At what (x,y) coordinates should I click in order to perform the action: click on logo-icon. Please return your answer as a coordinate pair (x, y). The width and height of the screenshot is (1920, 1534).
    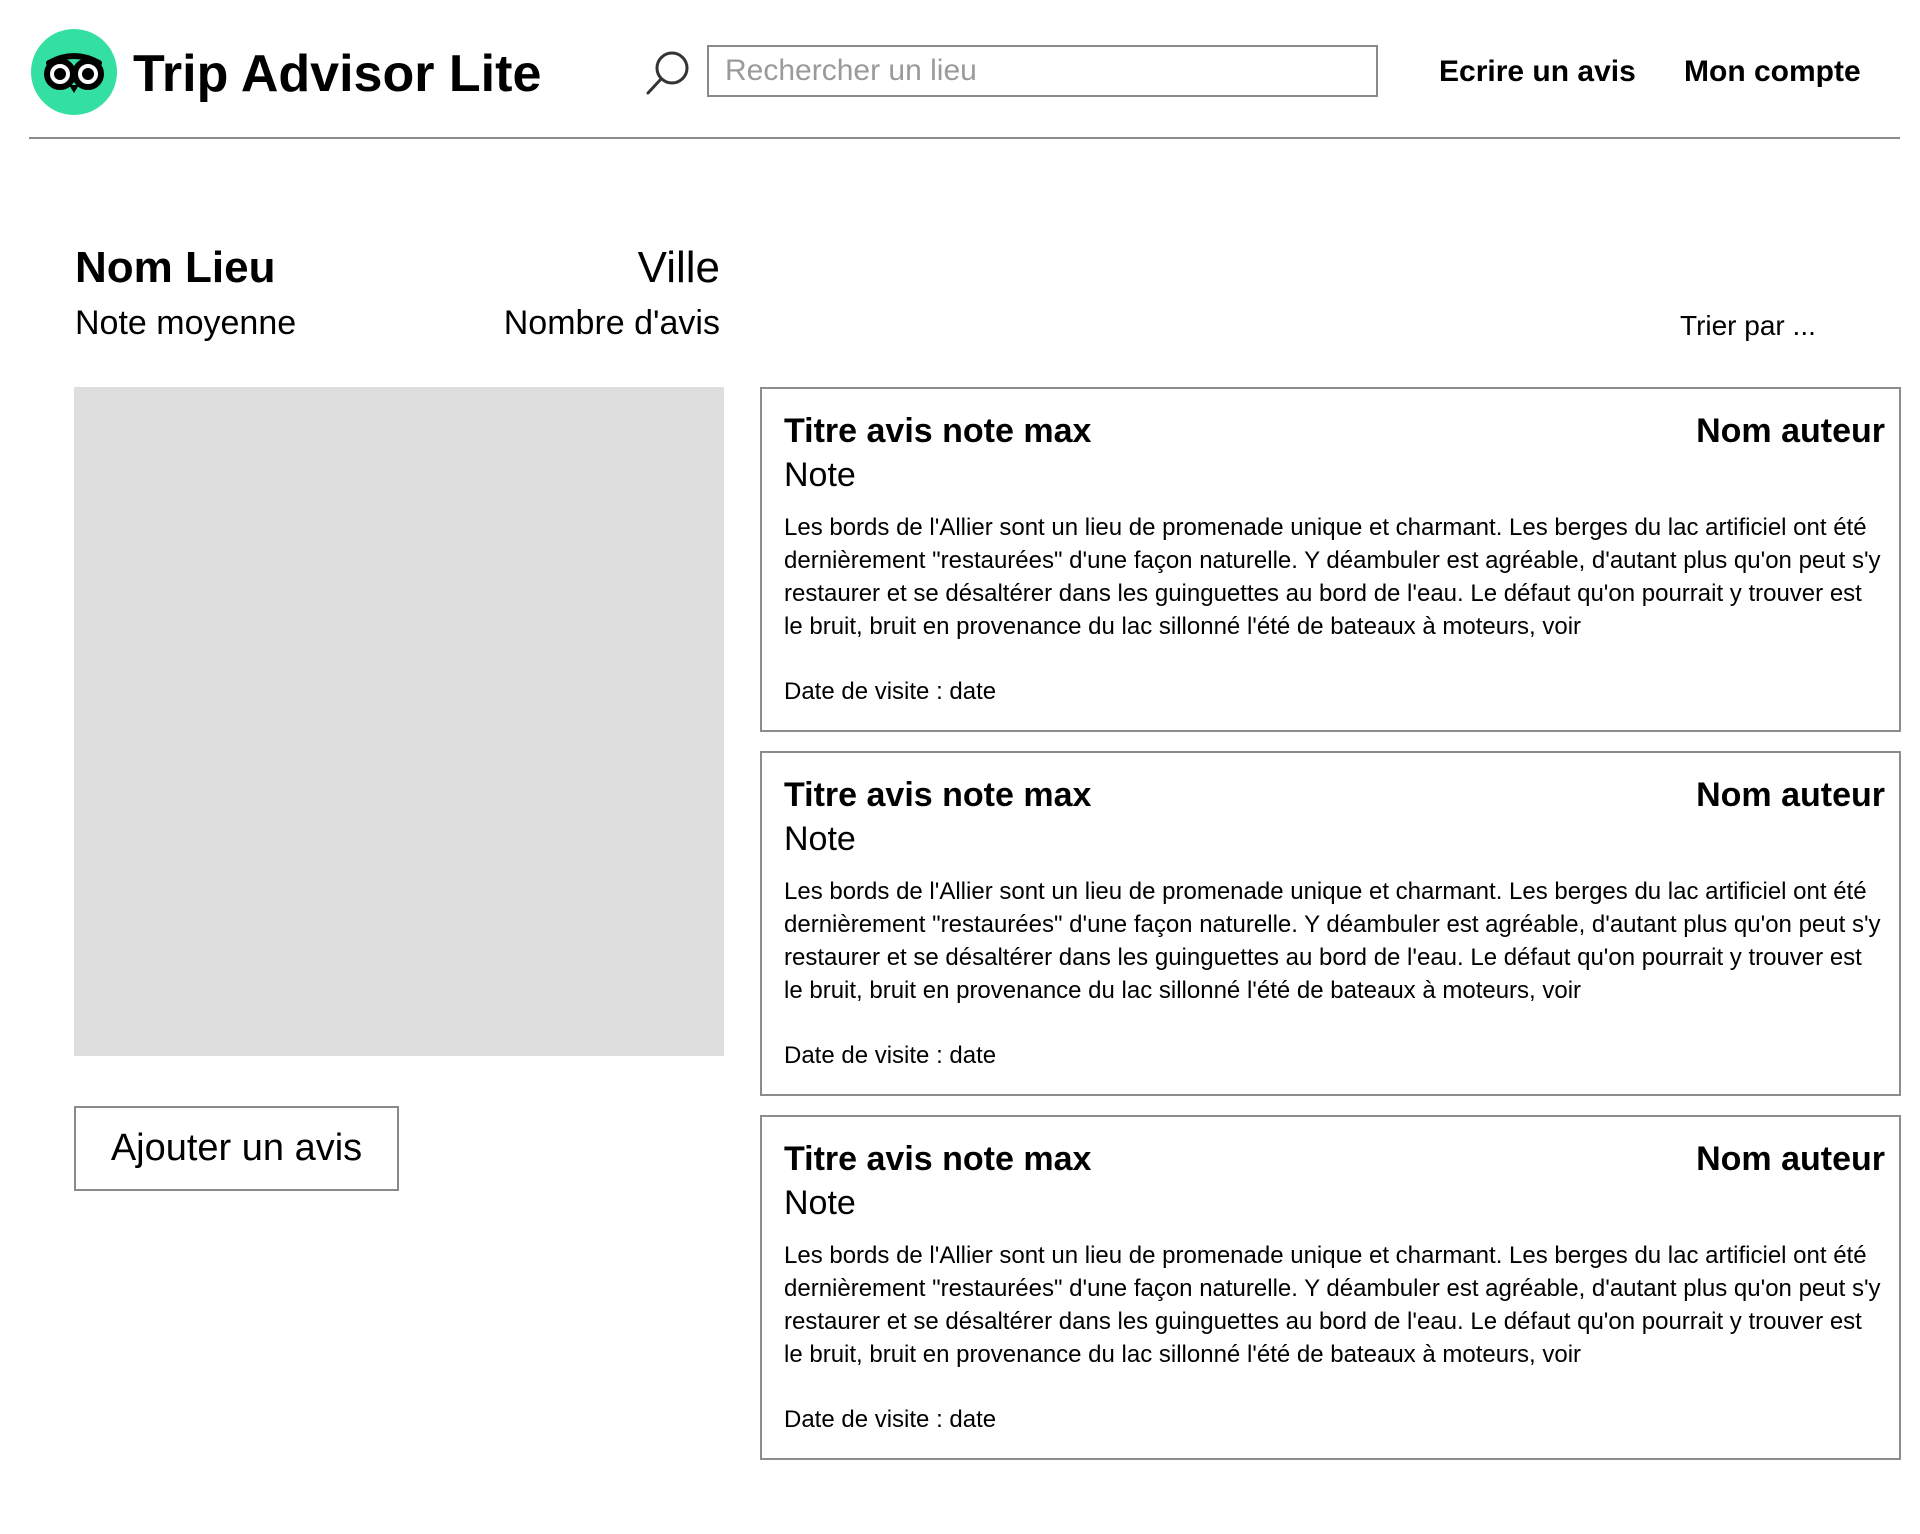
    Looking at the image, I should click on (74, 72).